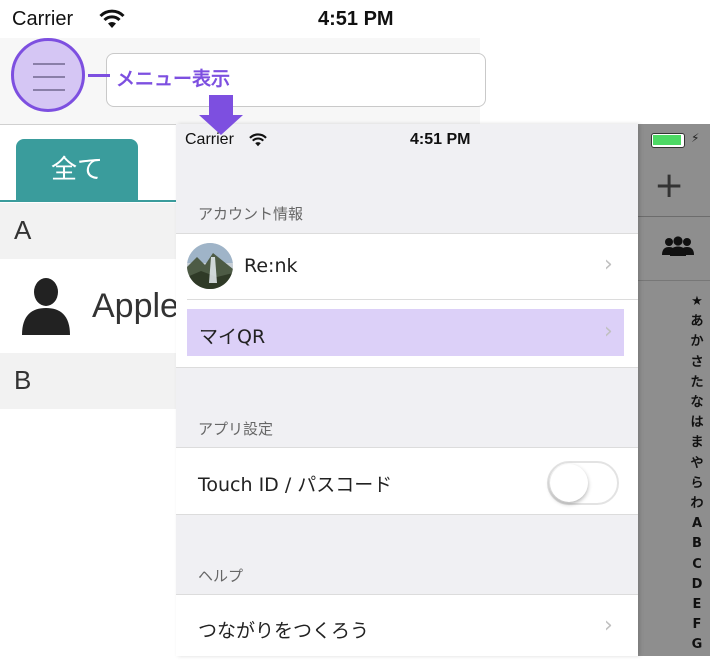 Image resolution: width=717 pixels, height=668 pixels. What do you see at coordinates (697, 645) in the screenshot?
I see `index-letter: G` at bounding box center [697, 645].